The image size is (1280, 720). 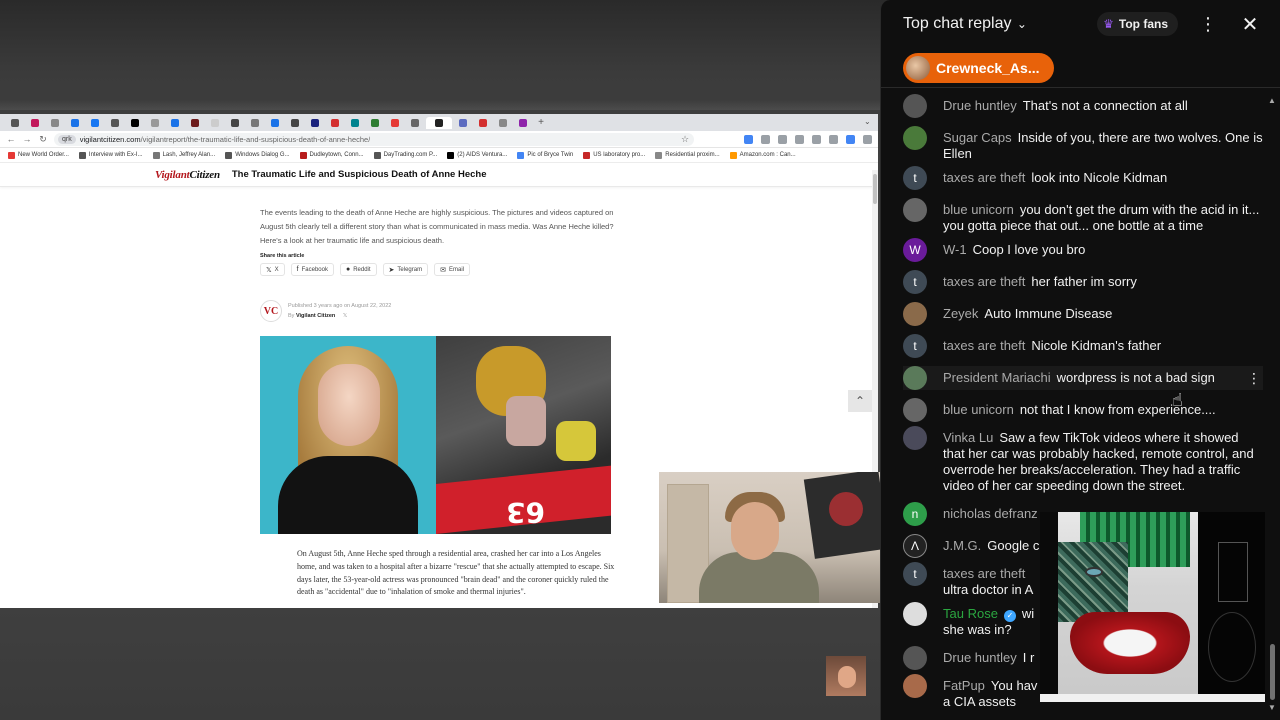 What do you see at coordinates (965, 24) in the screenshot?
I see `chat-mode-selector: Top chat replay ⌄` at bounding box center [965, 24].